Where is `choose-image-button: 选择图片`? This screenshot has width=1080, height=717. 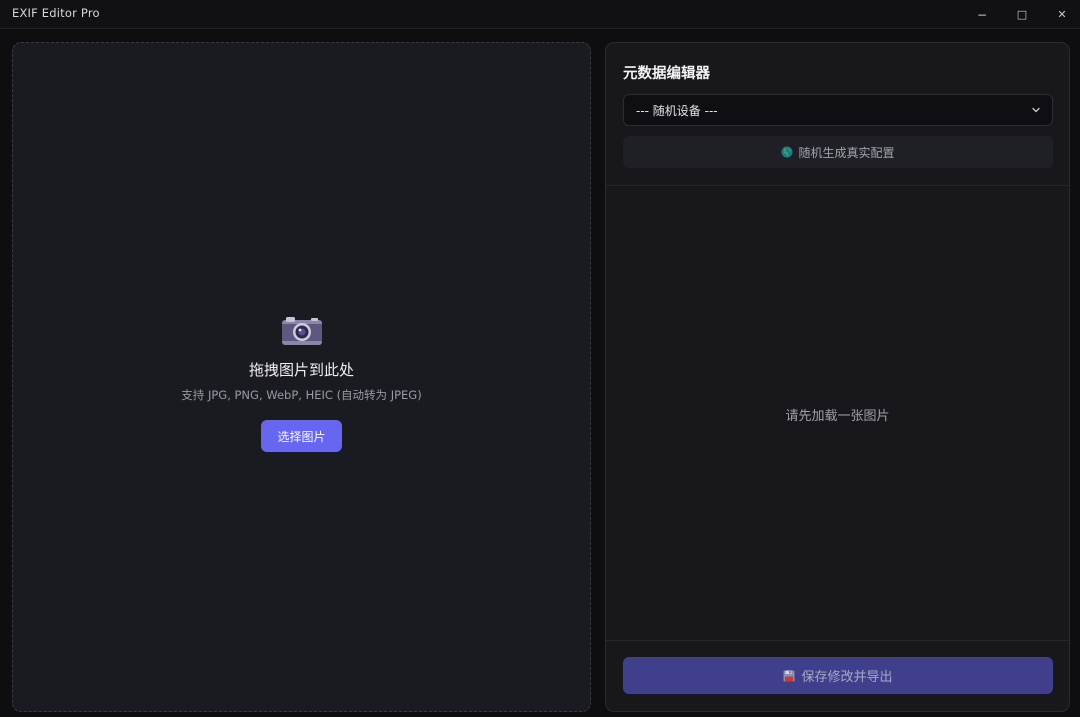
choose-image-button: 选择图片 is located at coordinates (301, 436).